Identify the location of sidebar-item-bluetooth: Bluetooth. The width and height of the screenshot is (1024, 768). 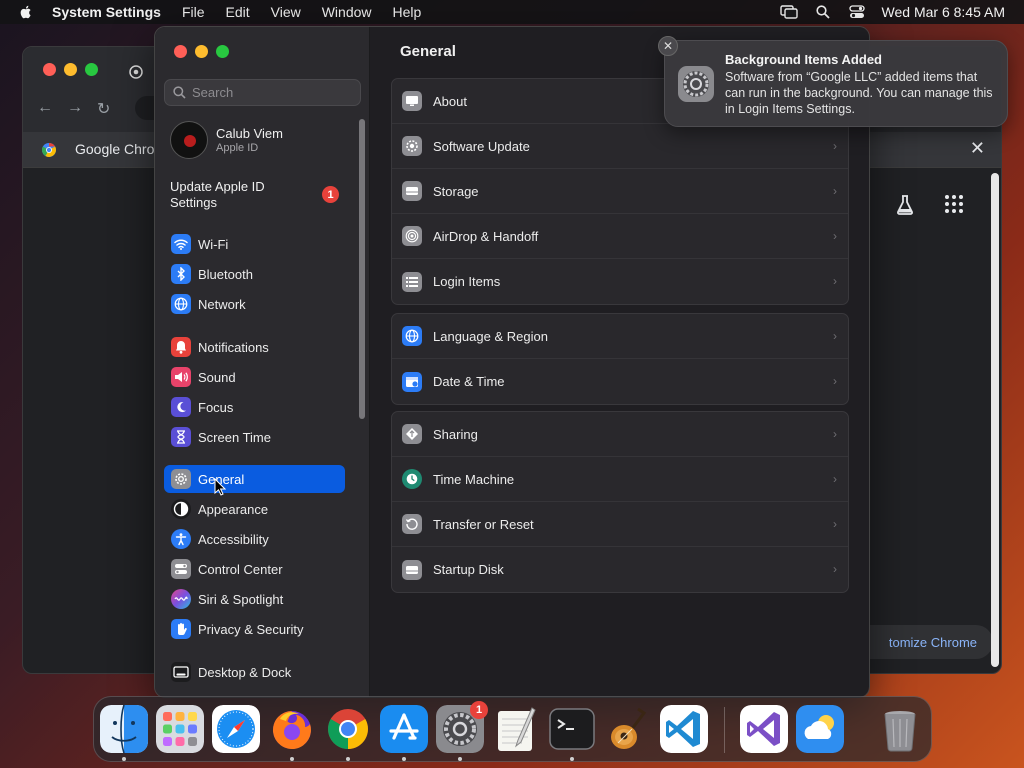
(254, 274).